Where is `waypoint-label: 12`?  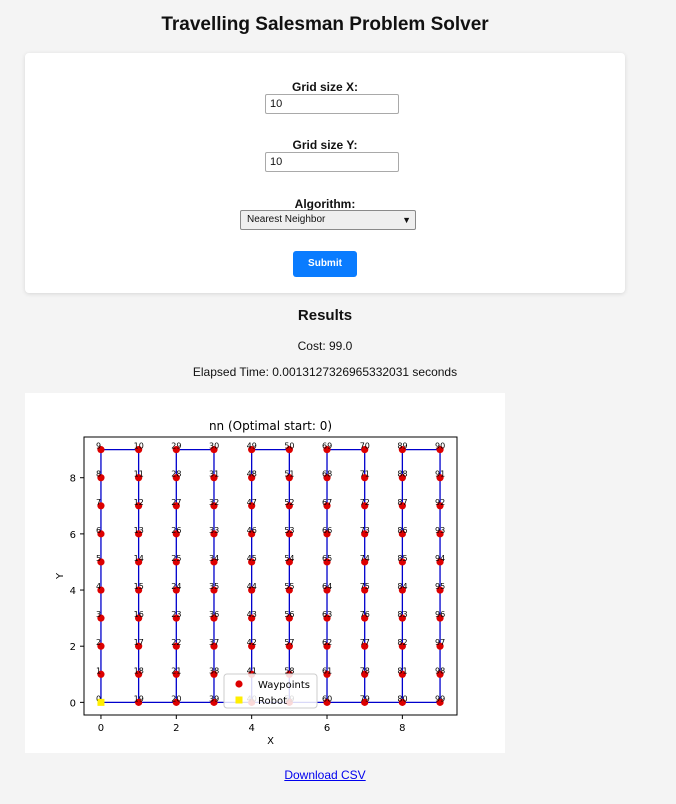
waypoint-label: 12 is located at coordinates (139, 502).